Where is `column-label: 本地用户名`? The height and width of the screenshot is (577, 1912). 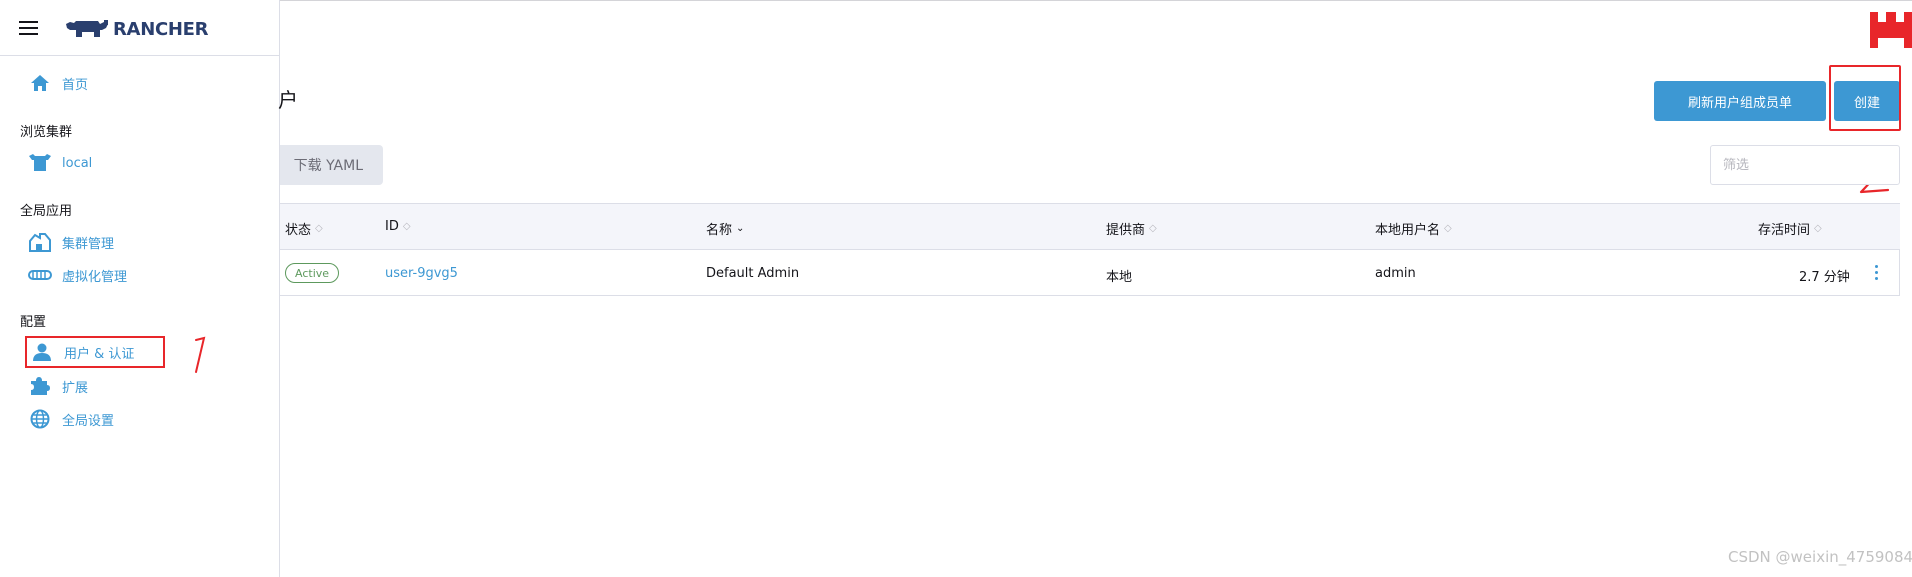 column-label: 本地用户名 is located at coordinates (1408, 230).